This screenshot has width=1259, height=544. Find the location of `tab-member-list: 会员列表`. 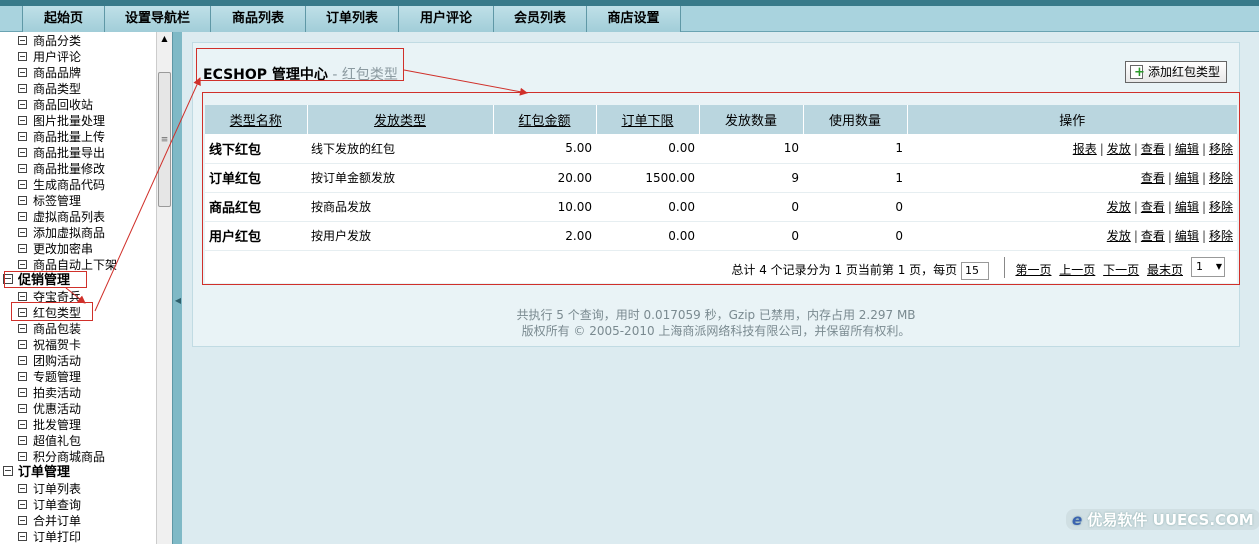

tab-member-list: 会员列表 is located at coordinates (539, 19).